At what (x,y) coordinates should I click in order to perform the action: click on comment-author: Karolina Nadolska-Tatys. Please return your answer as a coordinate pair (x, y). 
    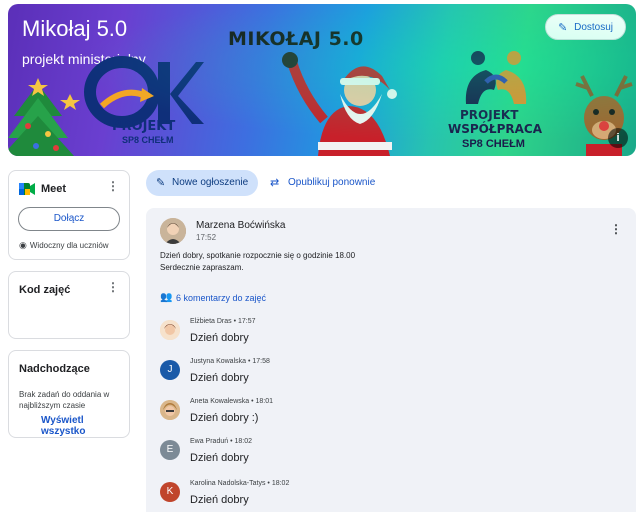
    Looking at the image, I should click on (228, 483).